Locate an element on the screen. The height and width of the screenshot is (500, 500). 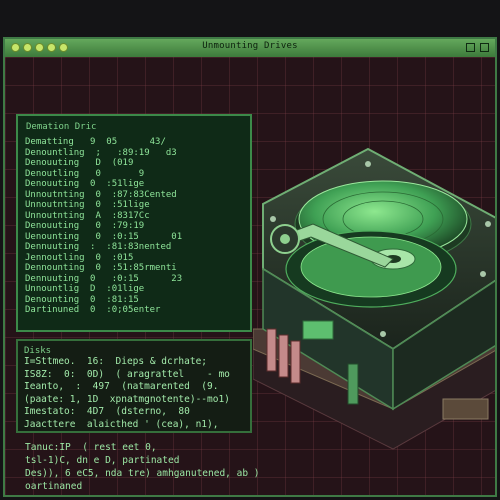
terminal-line: Unnoutnting A :8317Cc is located at coordinates (87, 215).